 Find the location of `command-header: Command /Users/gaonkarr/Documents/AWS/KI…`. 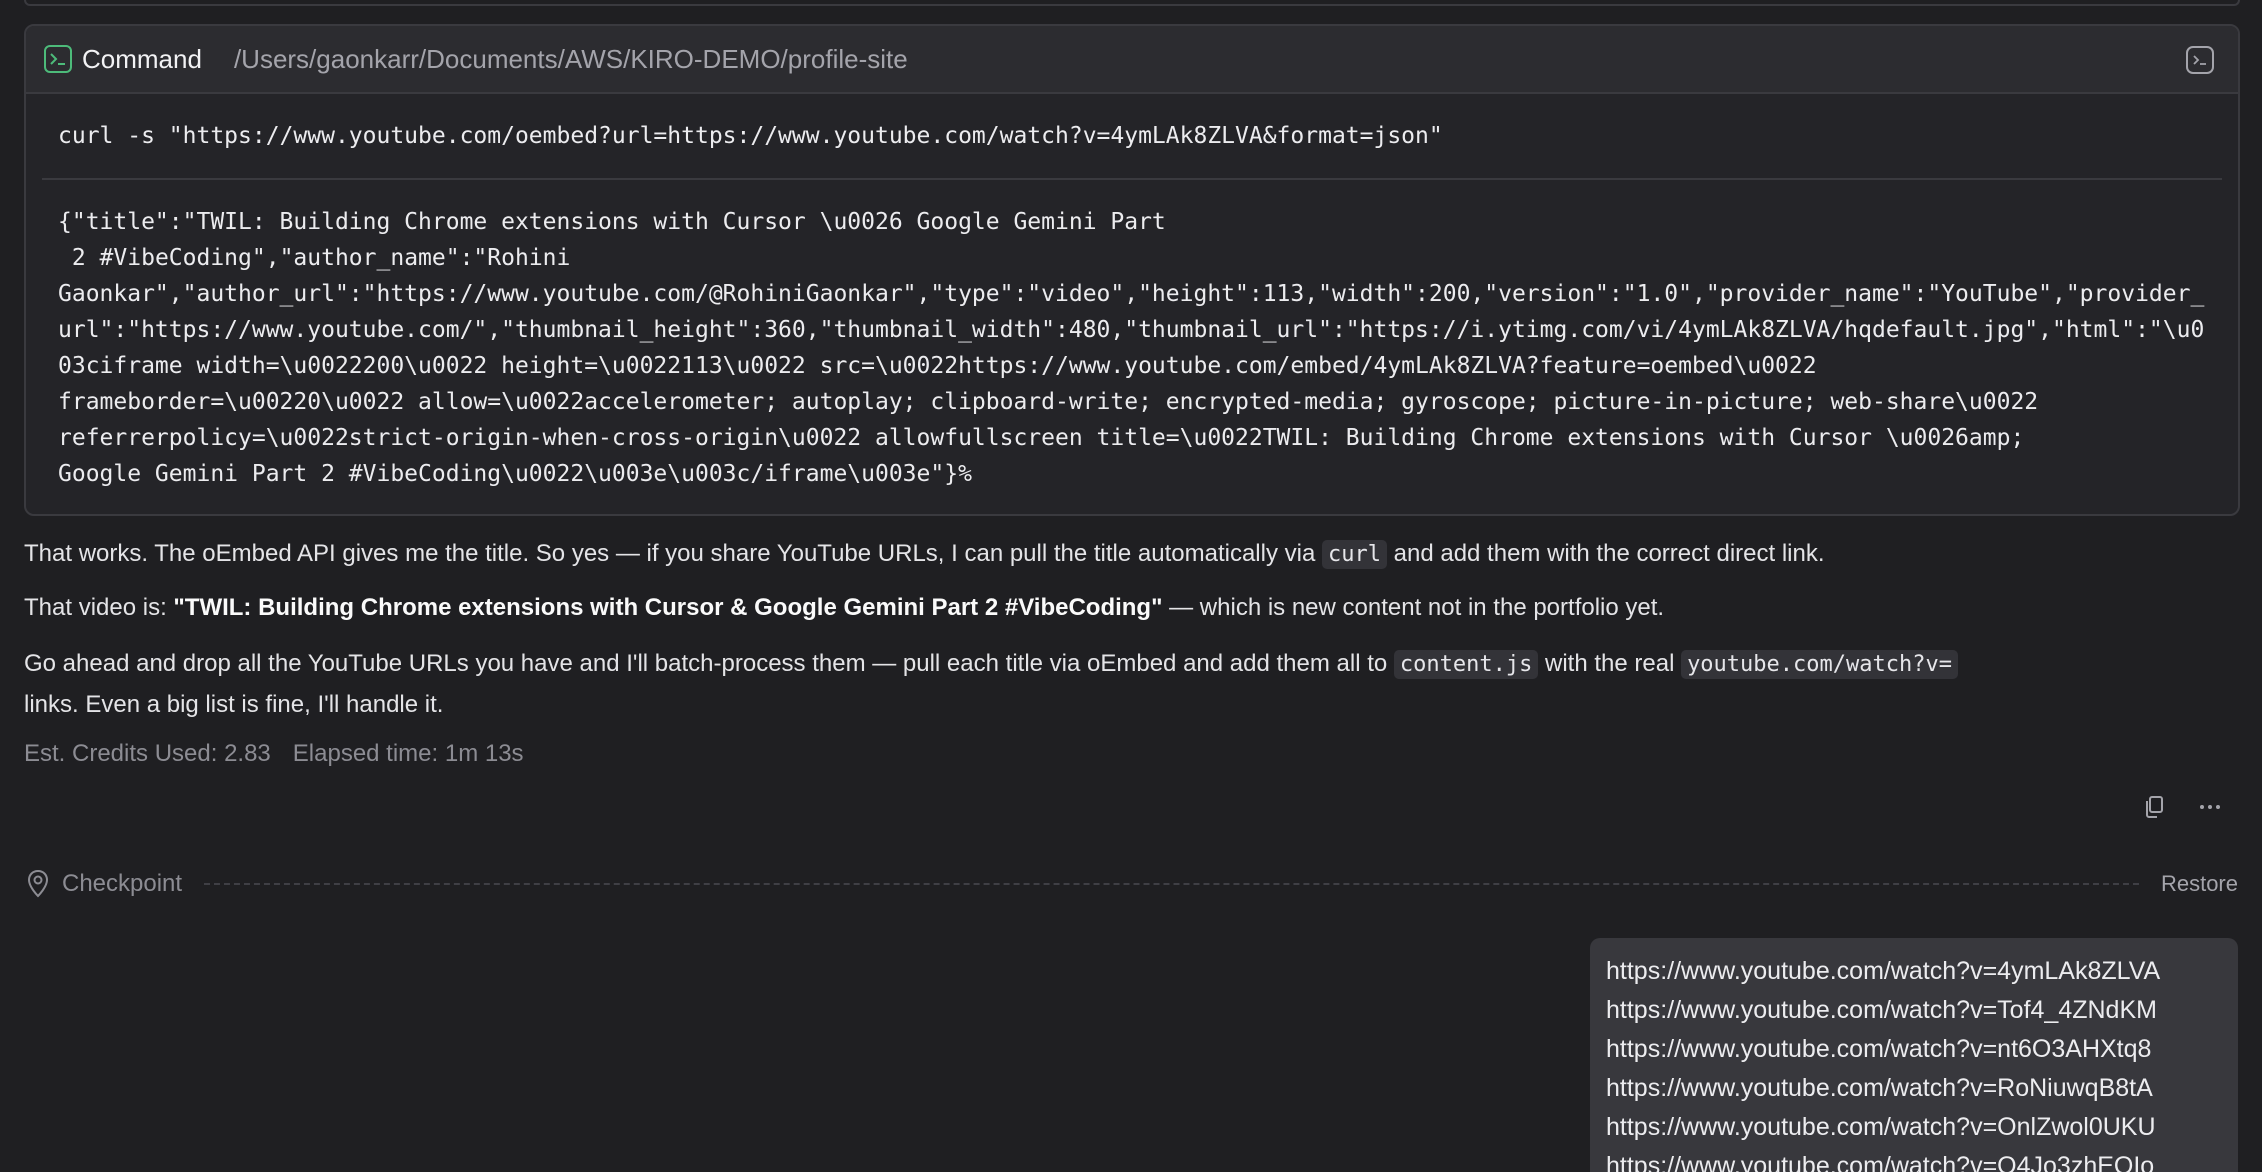

command-header: Command /Users/gaonkarr/Documents/AWS/KI… is located at coordinates (1132, 60).